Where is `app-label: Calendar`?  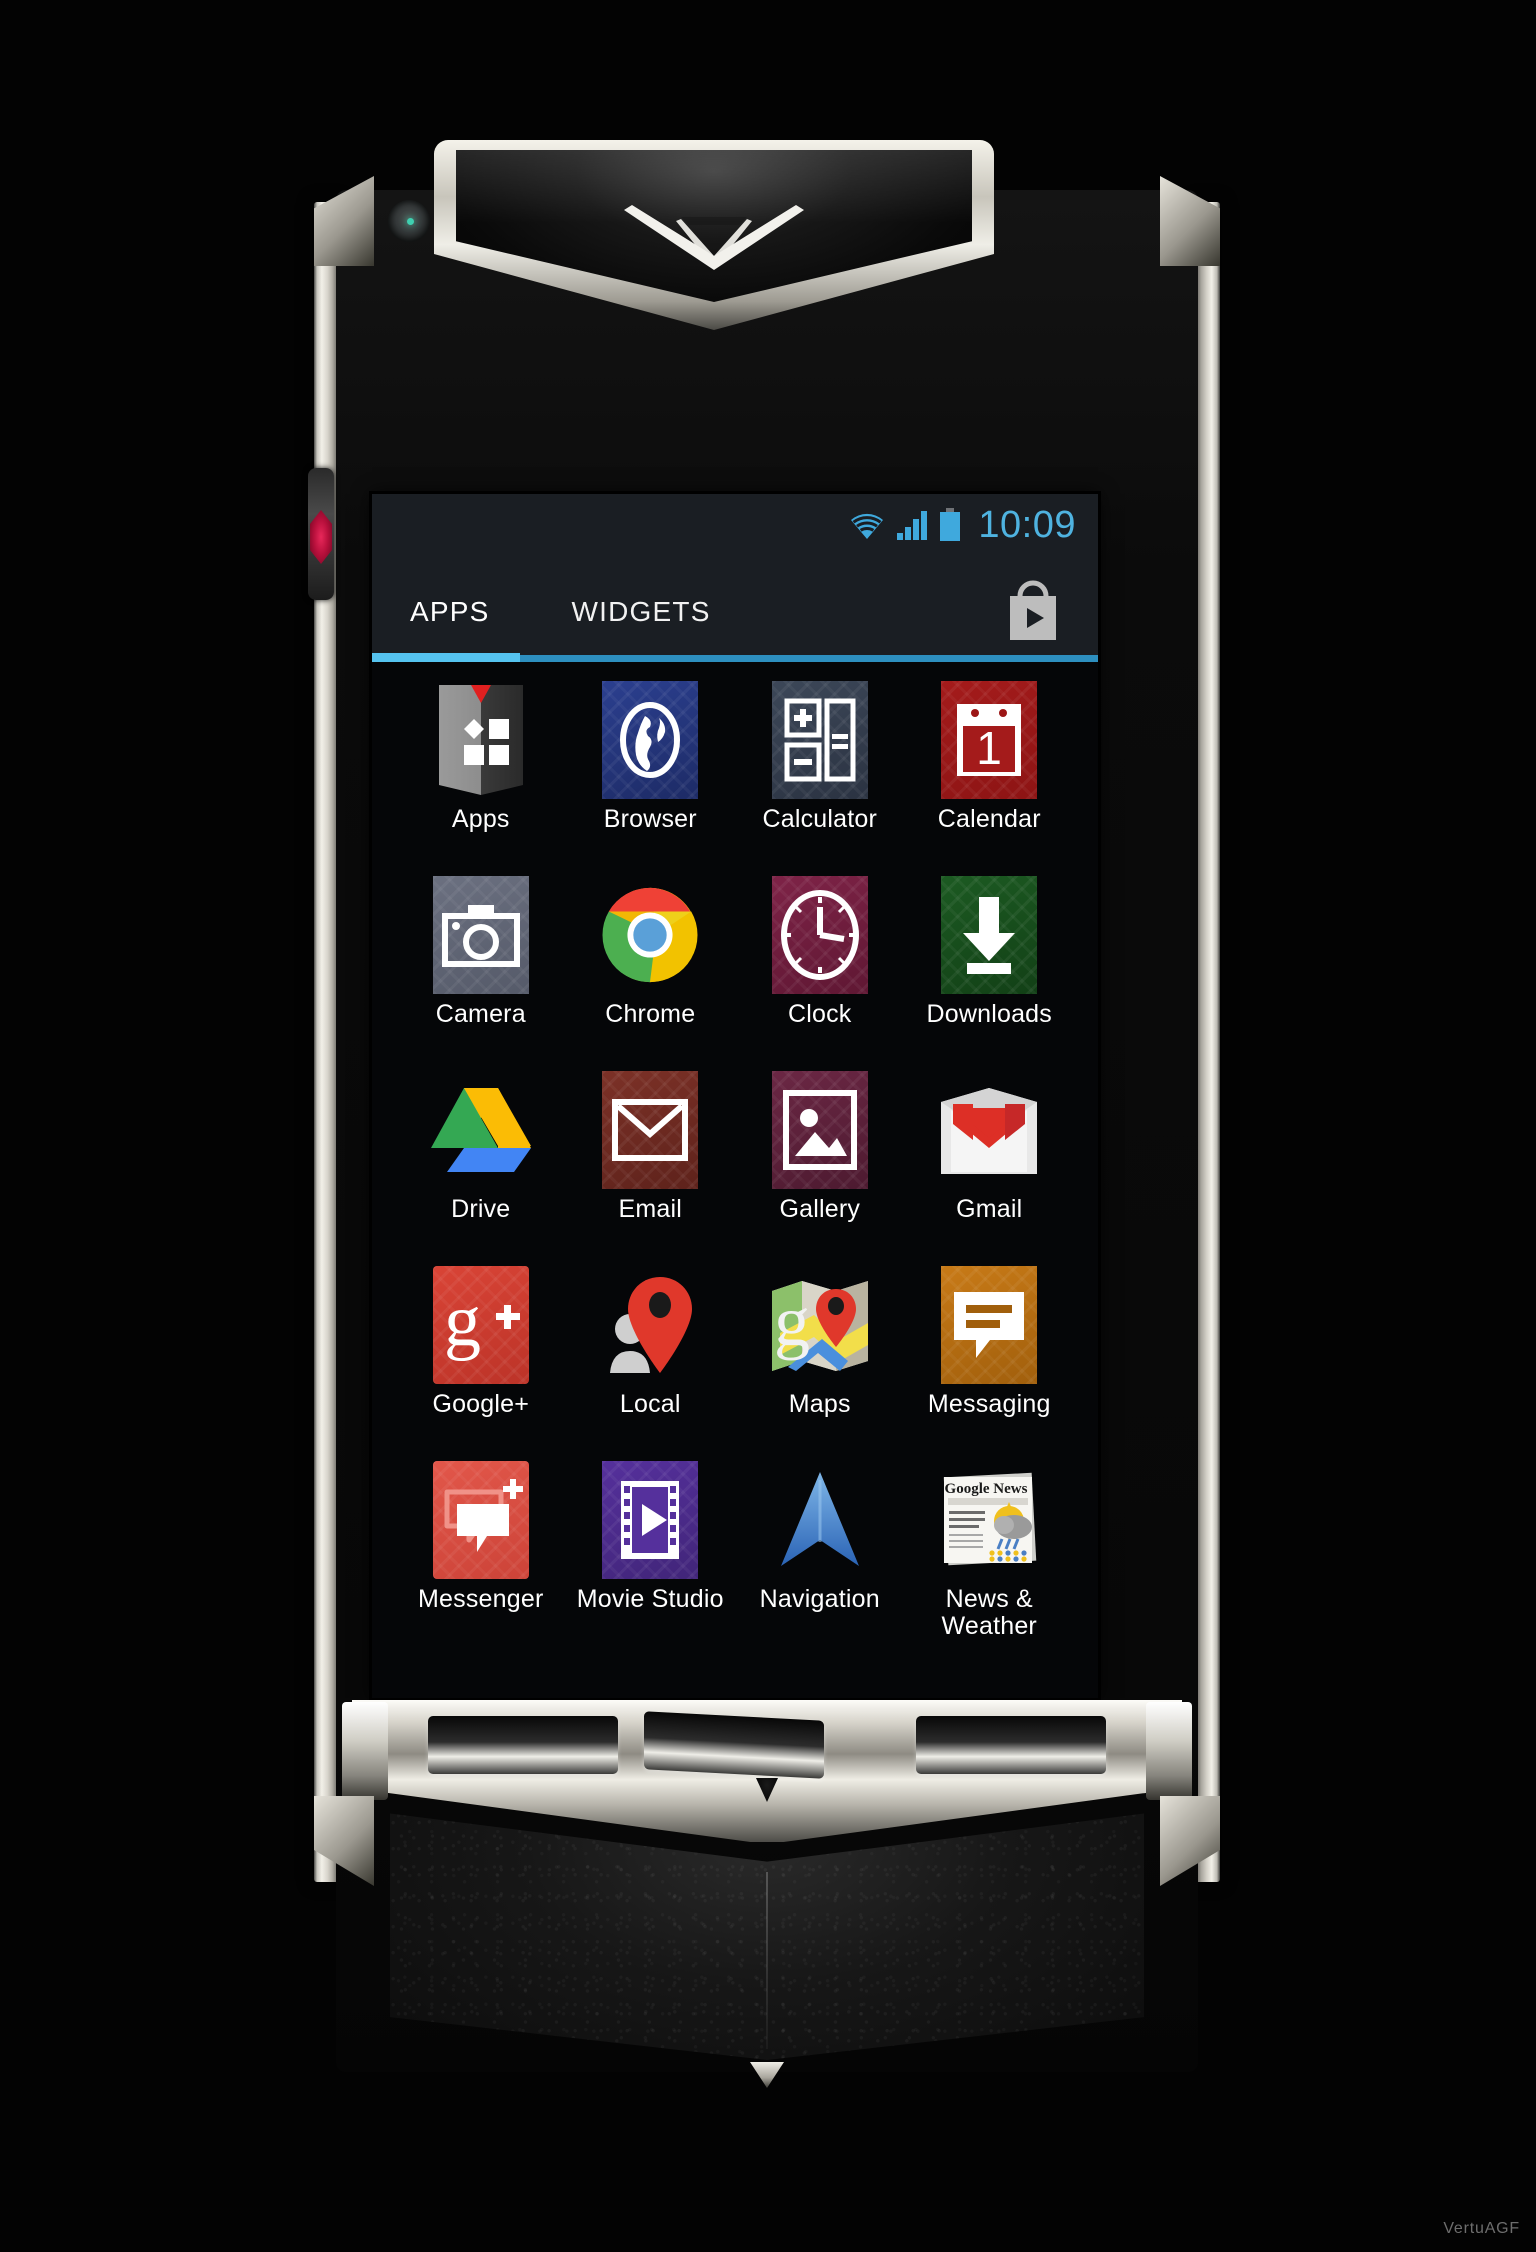
app-label: Calendar is located at coordinates (989, 819).